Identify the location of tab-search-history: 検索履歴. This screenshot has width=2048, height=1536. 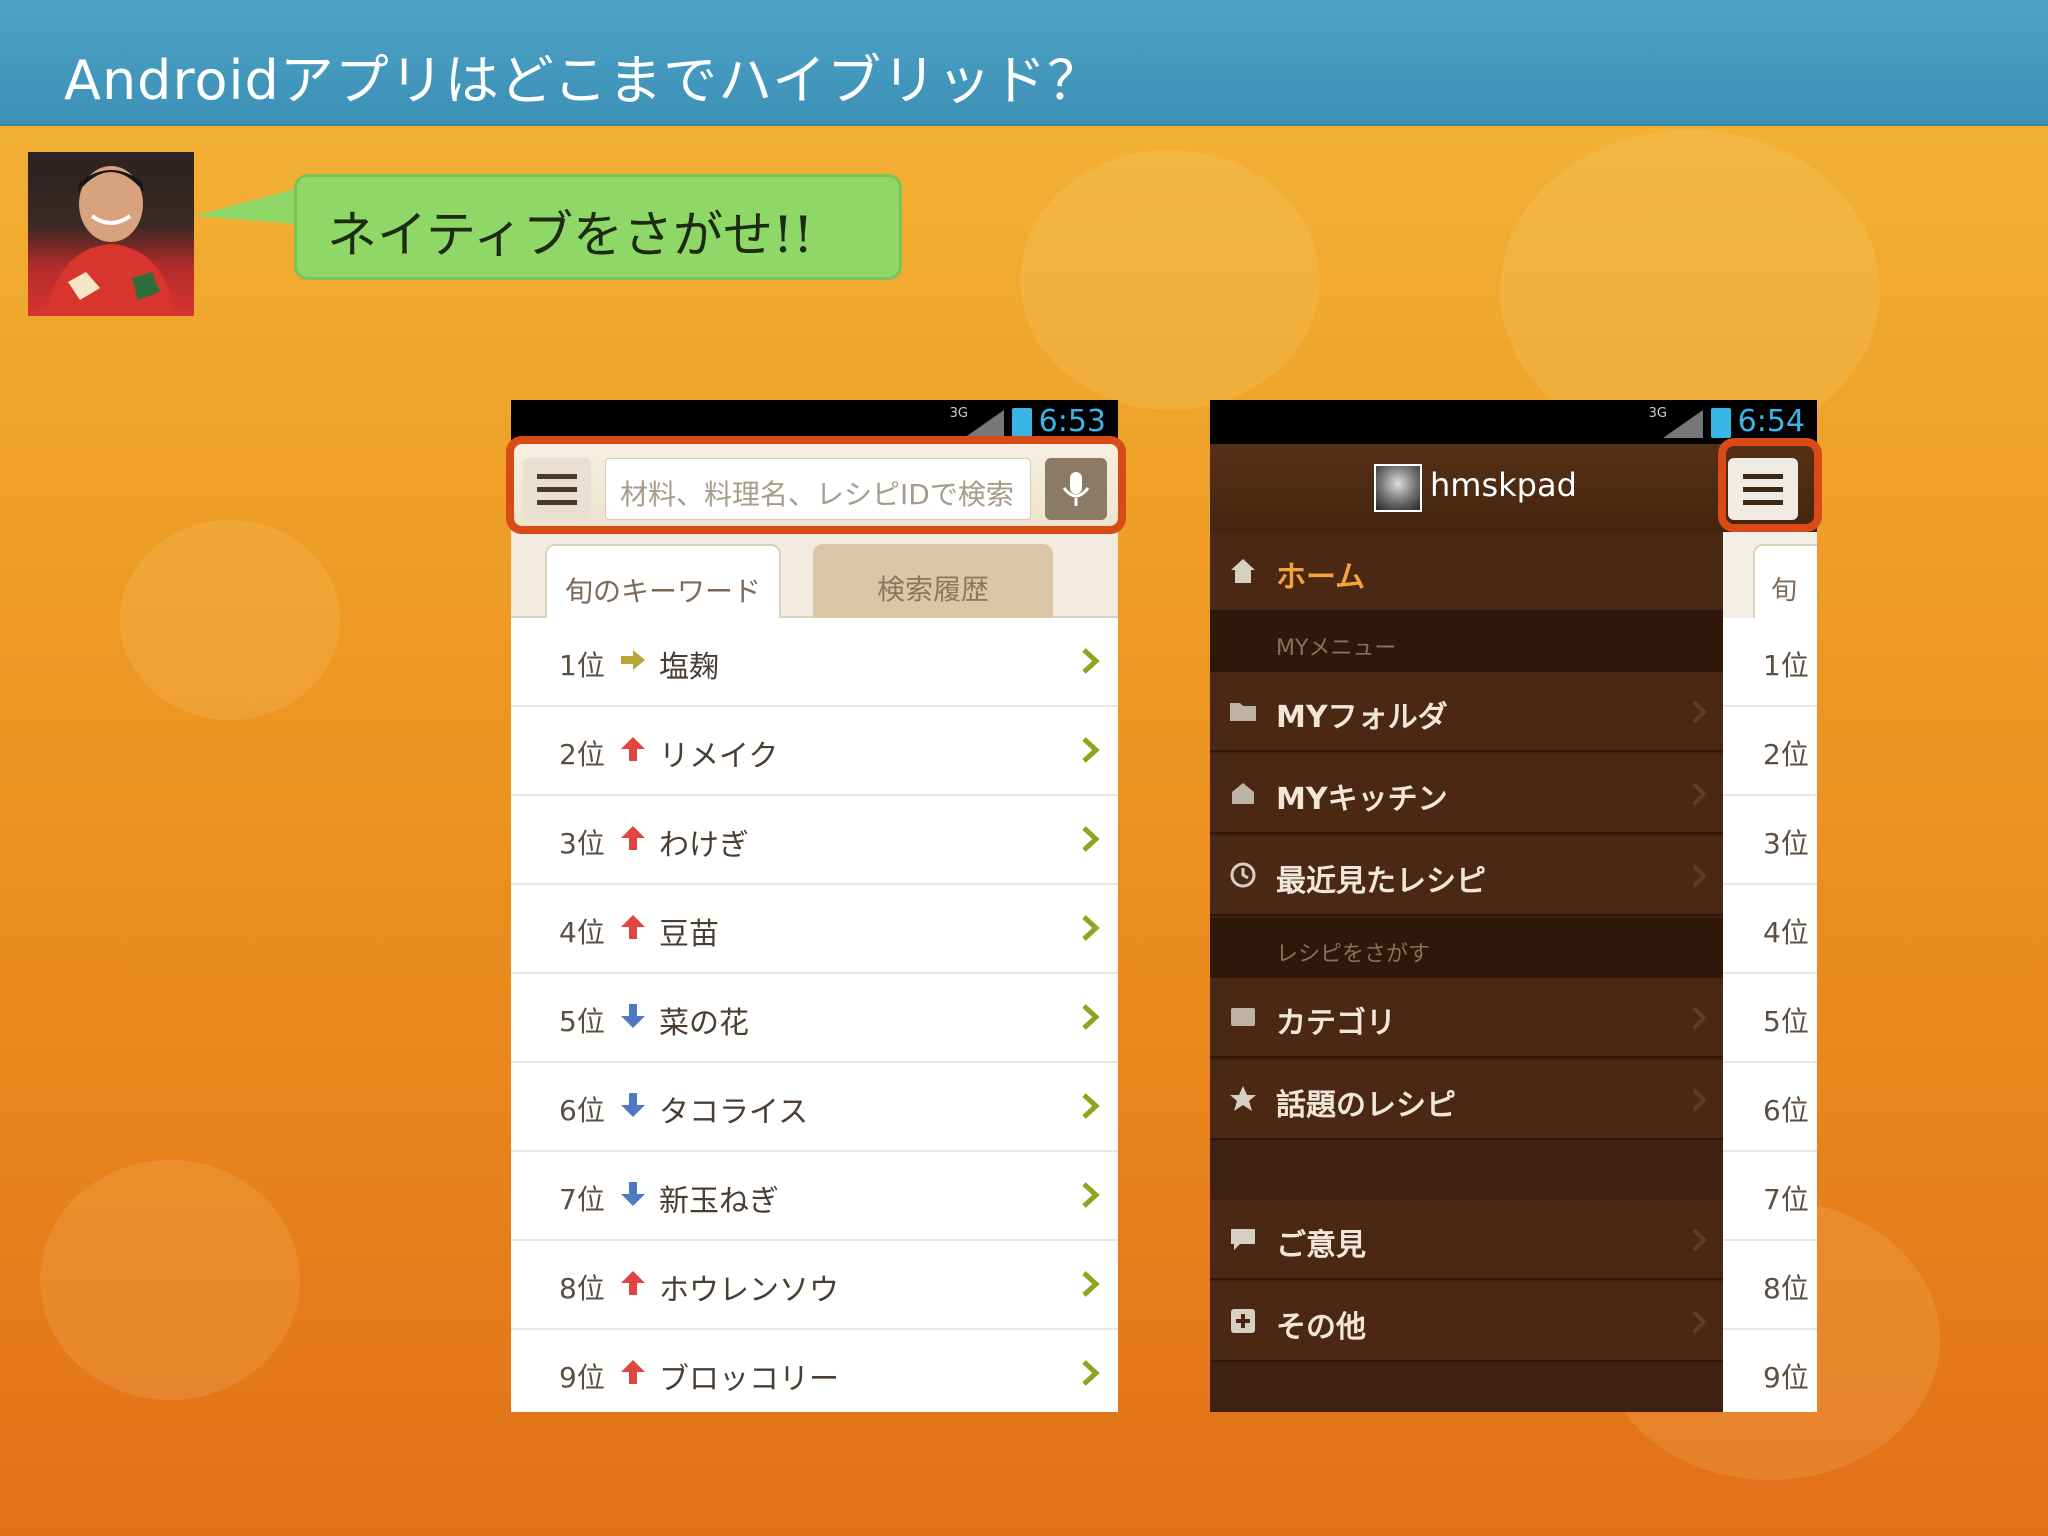
(933, 582).